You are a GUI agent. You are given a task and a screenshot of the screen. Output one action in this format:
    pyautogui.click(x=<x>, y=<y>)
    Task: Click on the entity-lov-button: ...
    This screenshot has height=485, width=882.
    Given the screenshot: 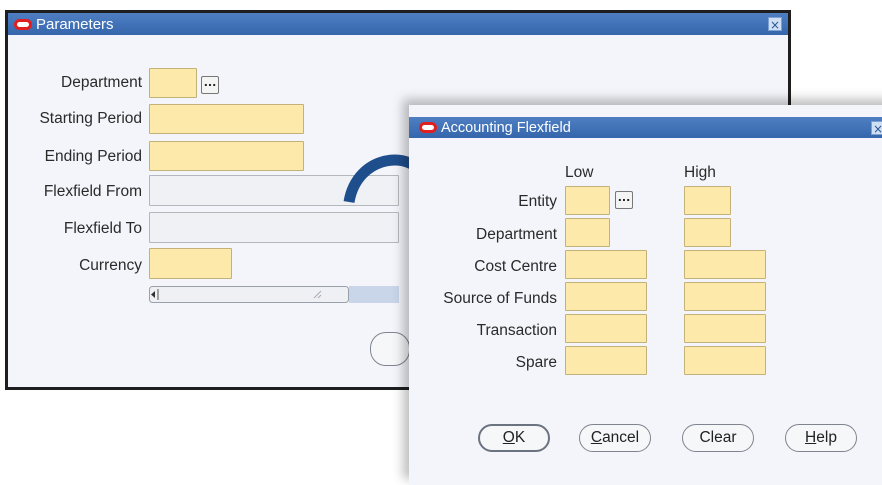 What is the action you would take?
    pyautogui.click(x=624, y=200)
    